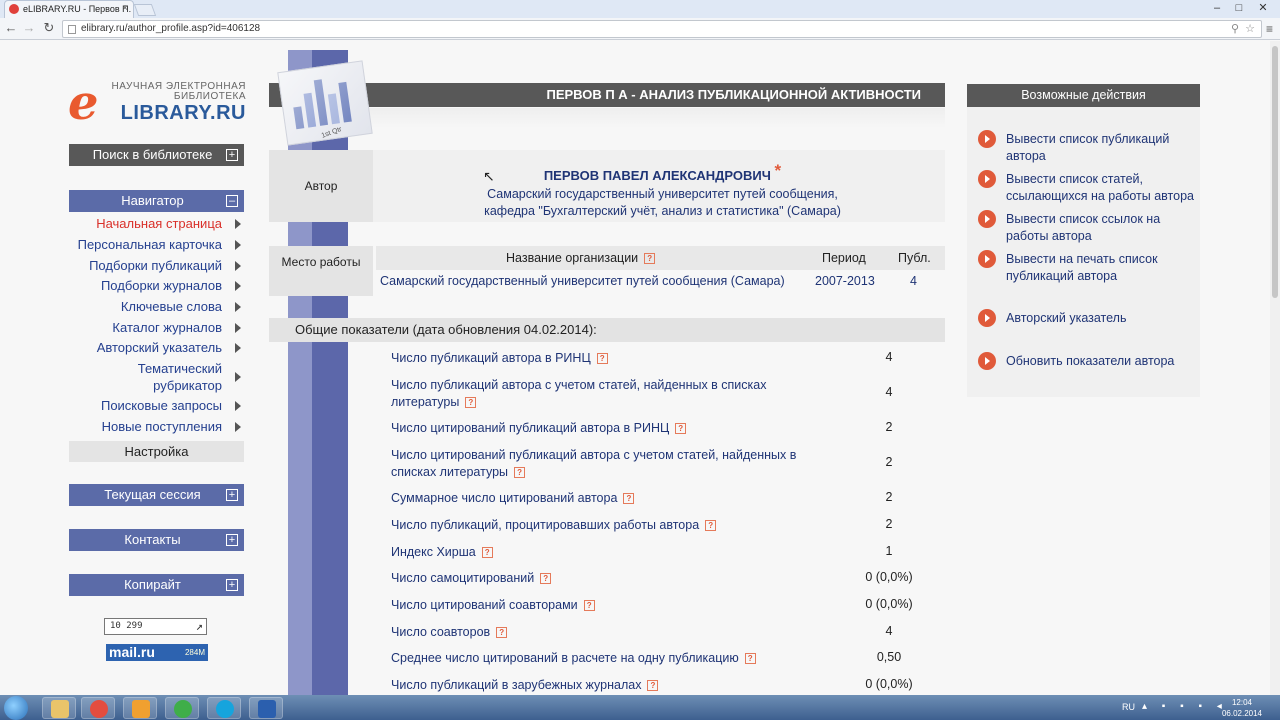 The image size is (1280, 720). Describe the element at coordinates (1250, 29) in the screenshot. I see `star-icon: ☆` at that location.